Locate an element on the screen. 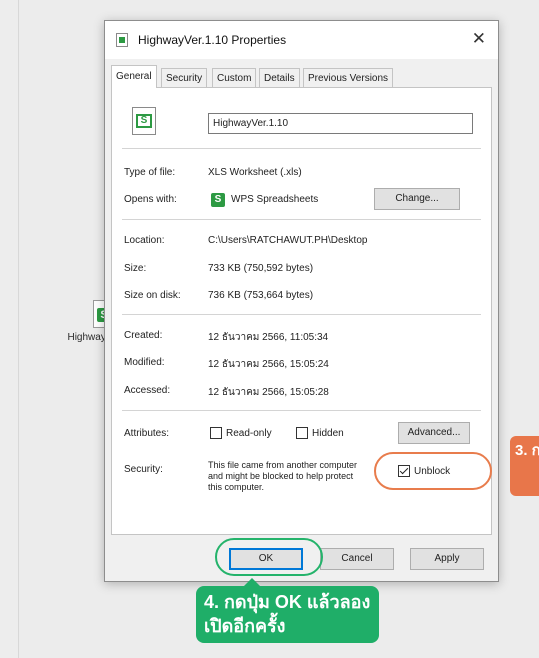 The width and height of the screenshot is (539, 658). location-value: C:\Users\RATCHAWUT.PH\Desktop is located at coordinates (288, 240).